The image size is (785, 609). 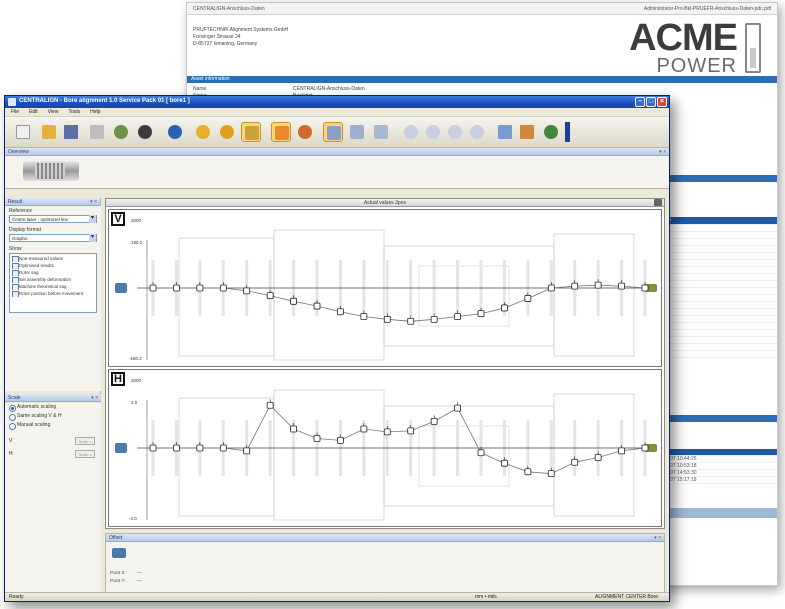 I want to click on menu-edit: Edit, so click(x=33, y=112).